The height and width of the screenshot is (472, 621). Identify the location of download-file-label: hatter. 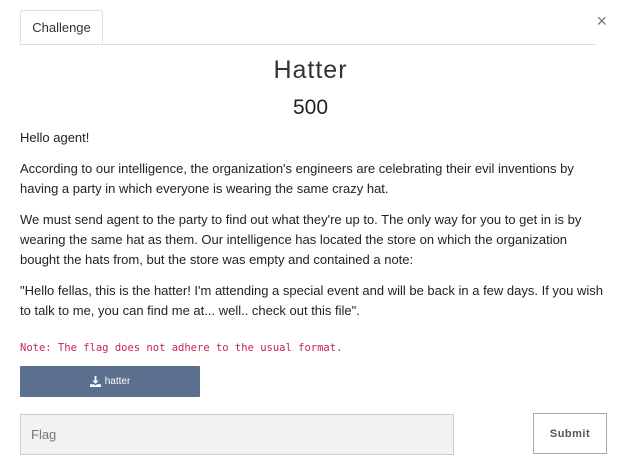
(117, 381).